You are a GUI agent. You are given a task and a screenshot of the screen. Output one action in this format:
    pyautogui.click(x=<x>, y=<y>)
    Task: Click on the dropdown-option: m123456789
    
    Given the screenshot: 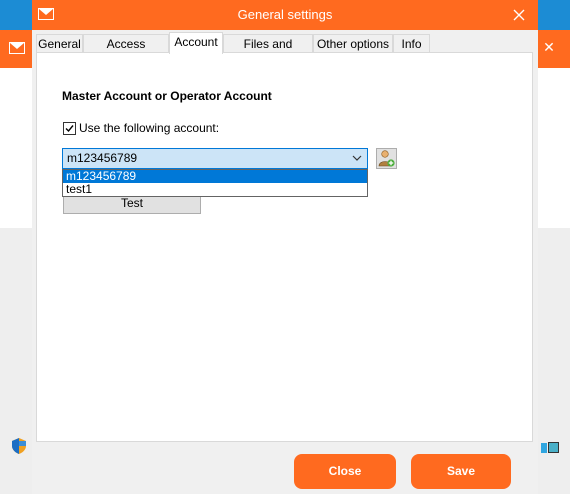 What is the action you would take?
    pyautogui.click(x=215, y=176)
    